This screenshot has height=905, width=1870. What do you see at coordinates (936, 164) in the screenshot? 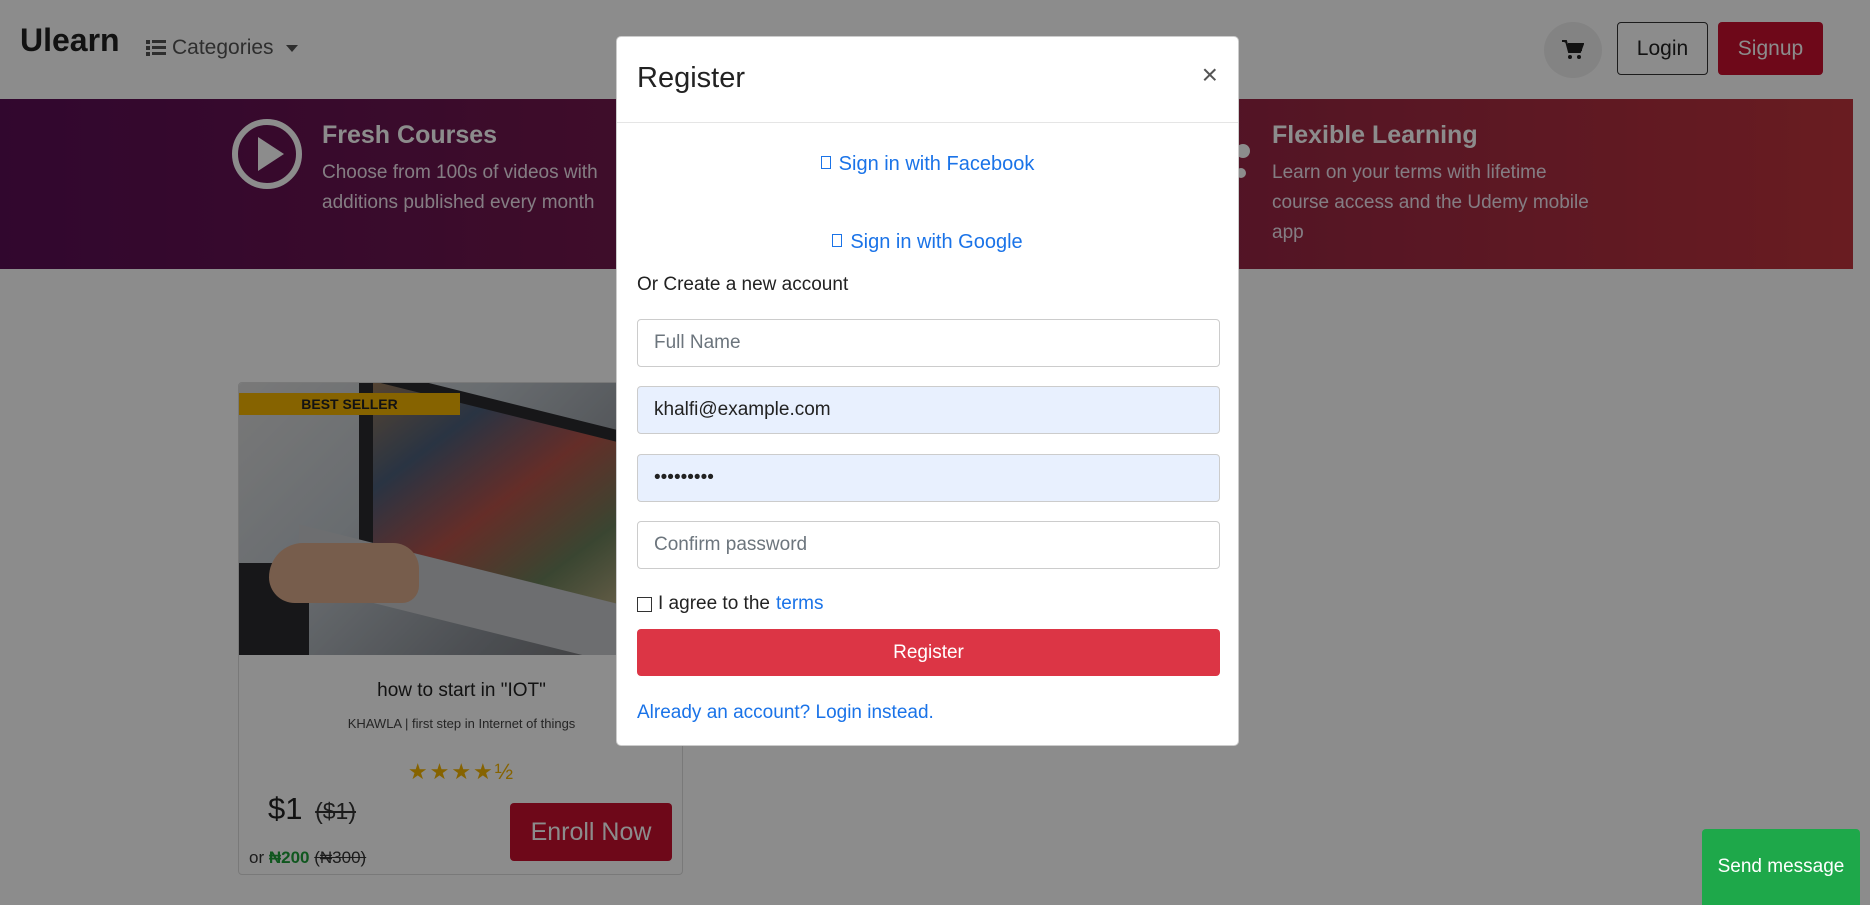
I see `facebook-signin-label: Sign in with Facebook` at bounding box center [936, 164].